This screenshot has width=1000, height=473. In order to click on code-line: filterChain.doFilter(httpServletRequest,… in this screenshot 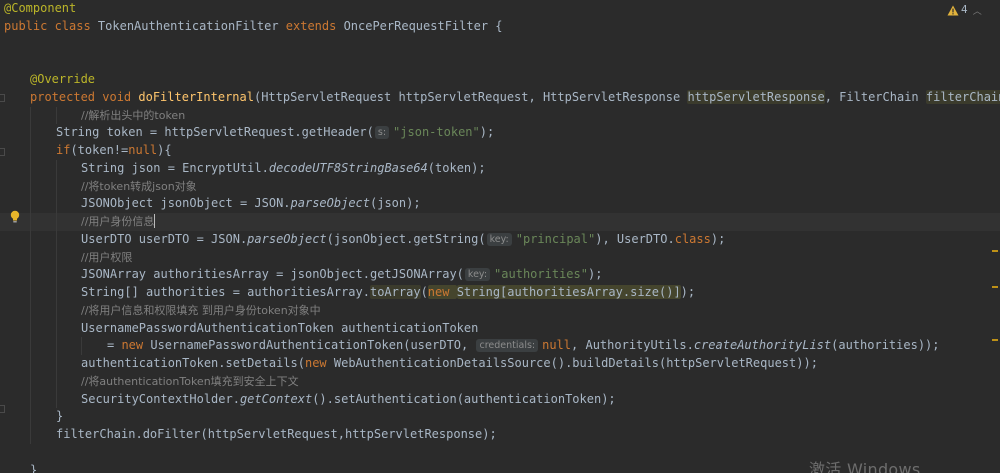, I will do `click(500, 435)`.